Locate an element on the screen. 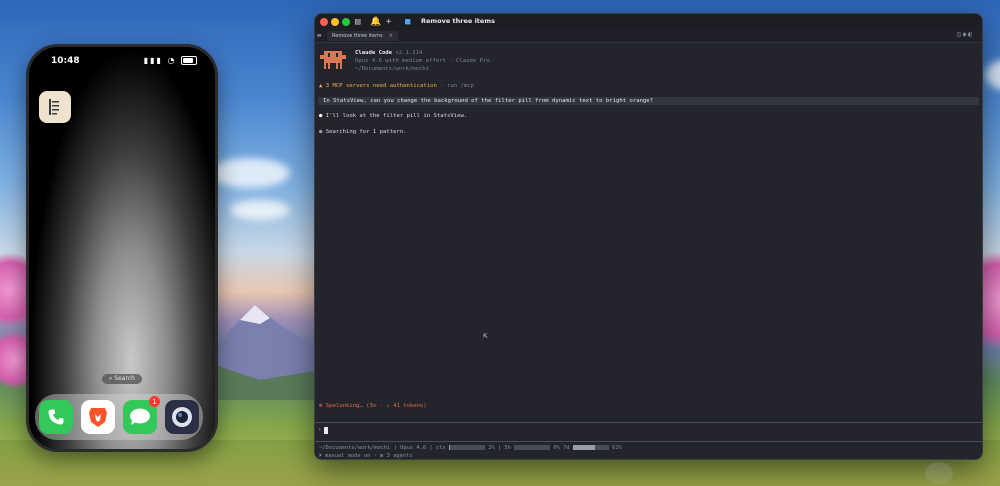  five-hour-percent: 0% is located at coordinates (556, 448).